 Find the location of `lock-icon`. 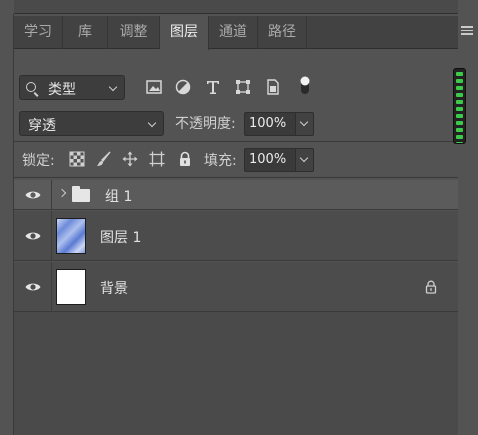

lock-icon is located at coordinates (431, 287).